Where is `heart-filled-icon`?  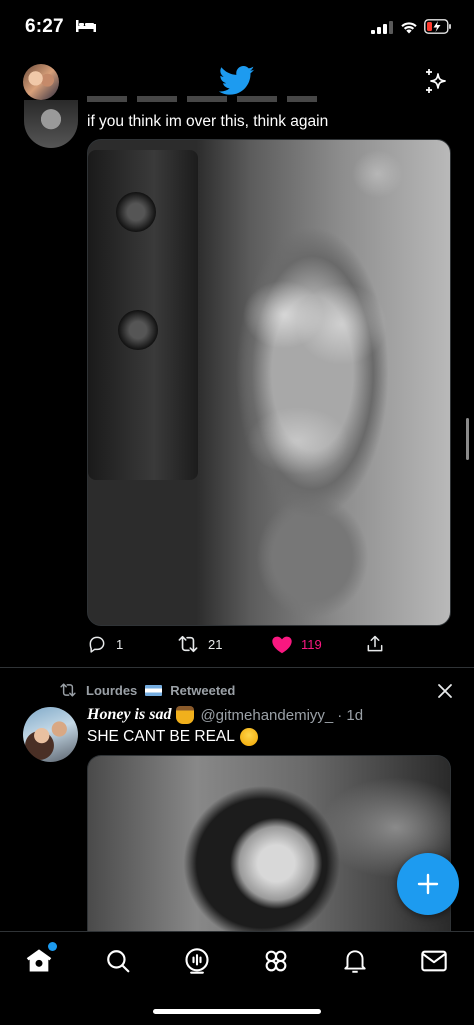
heart-filled-icon is located at coordinates (282, 644).